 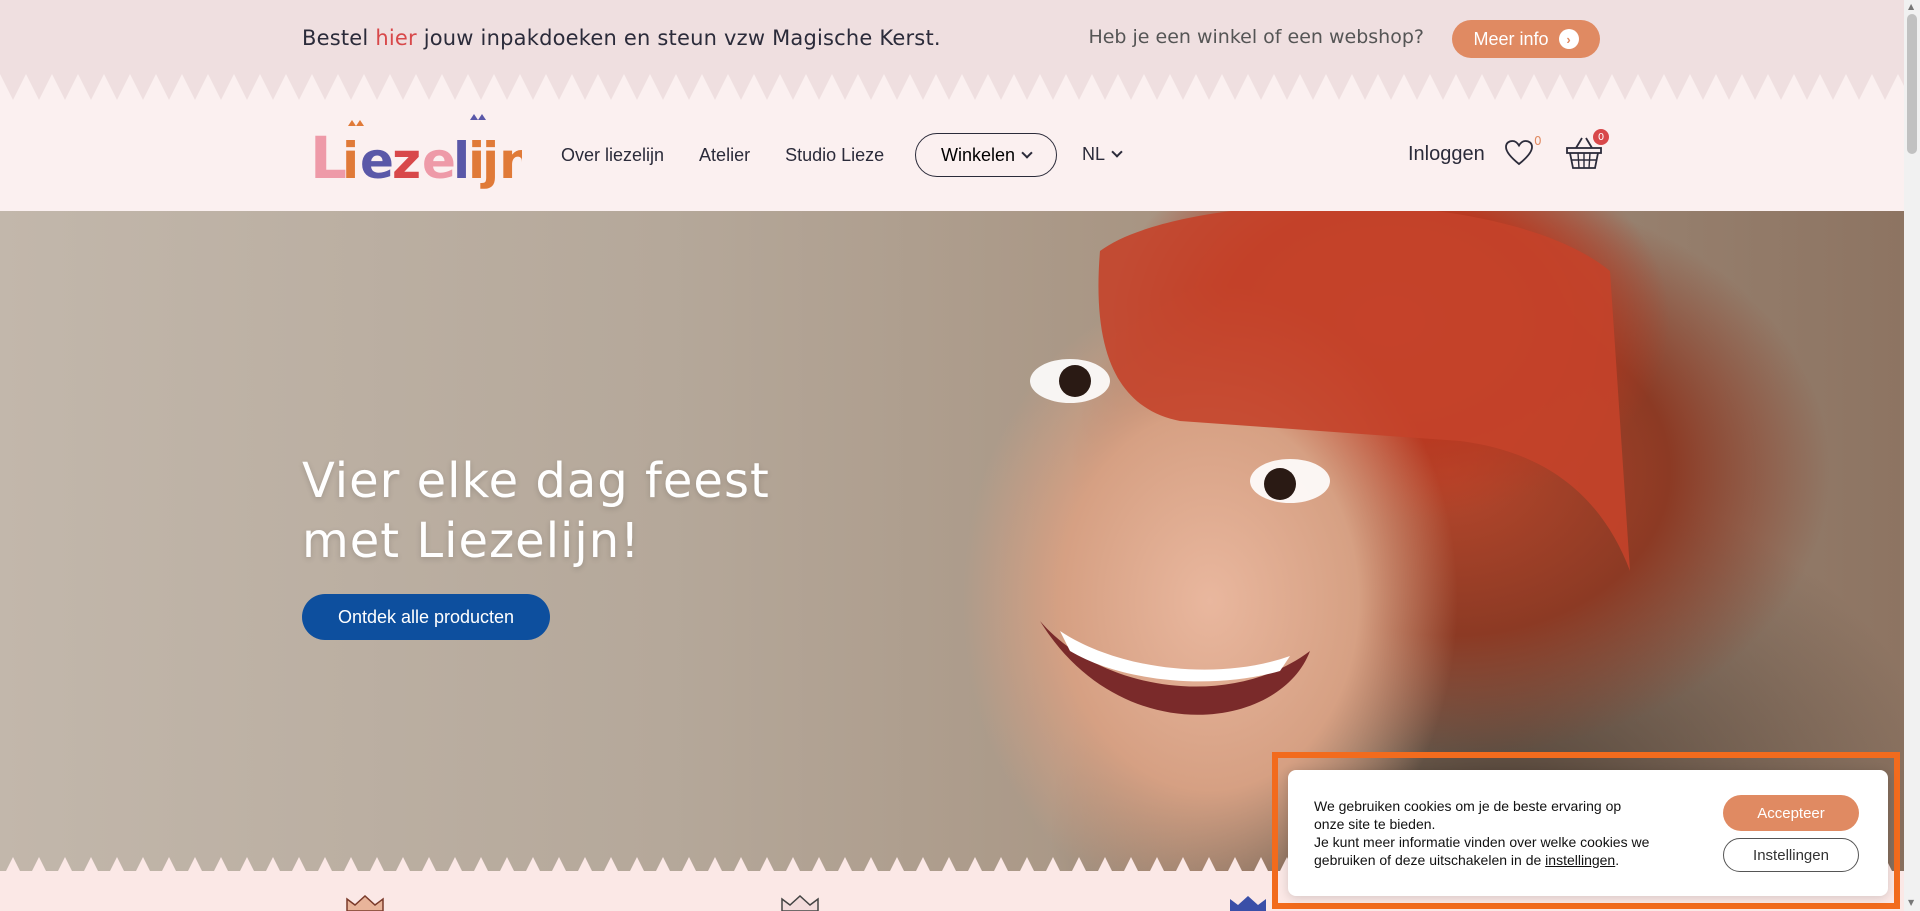 I want to click on arrow-right-icon: ›, so click(x=1568, y=39).